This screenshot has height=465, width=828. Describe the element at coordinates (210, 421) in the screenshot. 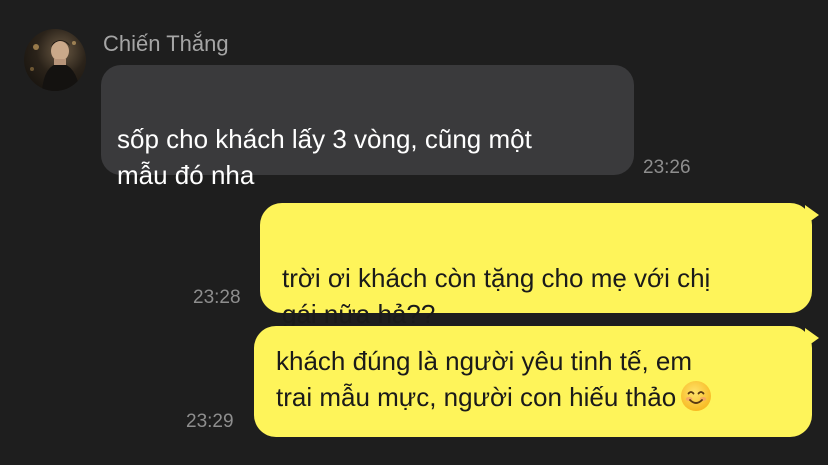

I see `message-timestamp: 23:29` at that location.